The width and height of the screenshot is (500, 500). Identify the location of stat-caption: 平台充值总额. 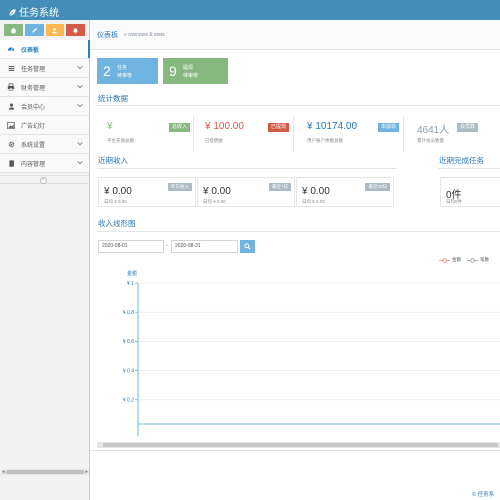
(120, 140).